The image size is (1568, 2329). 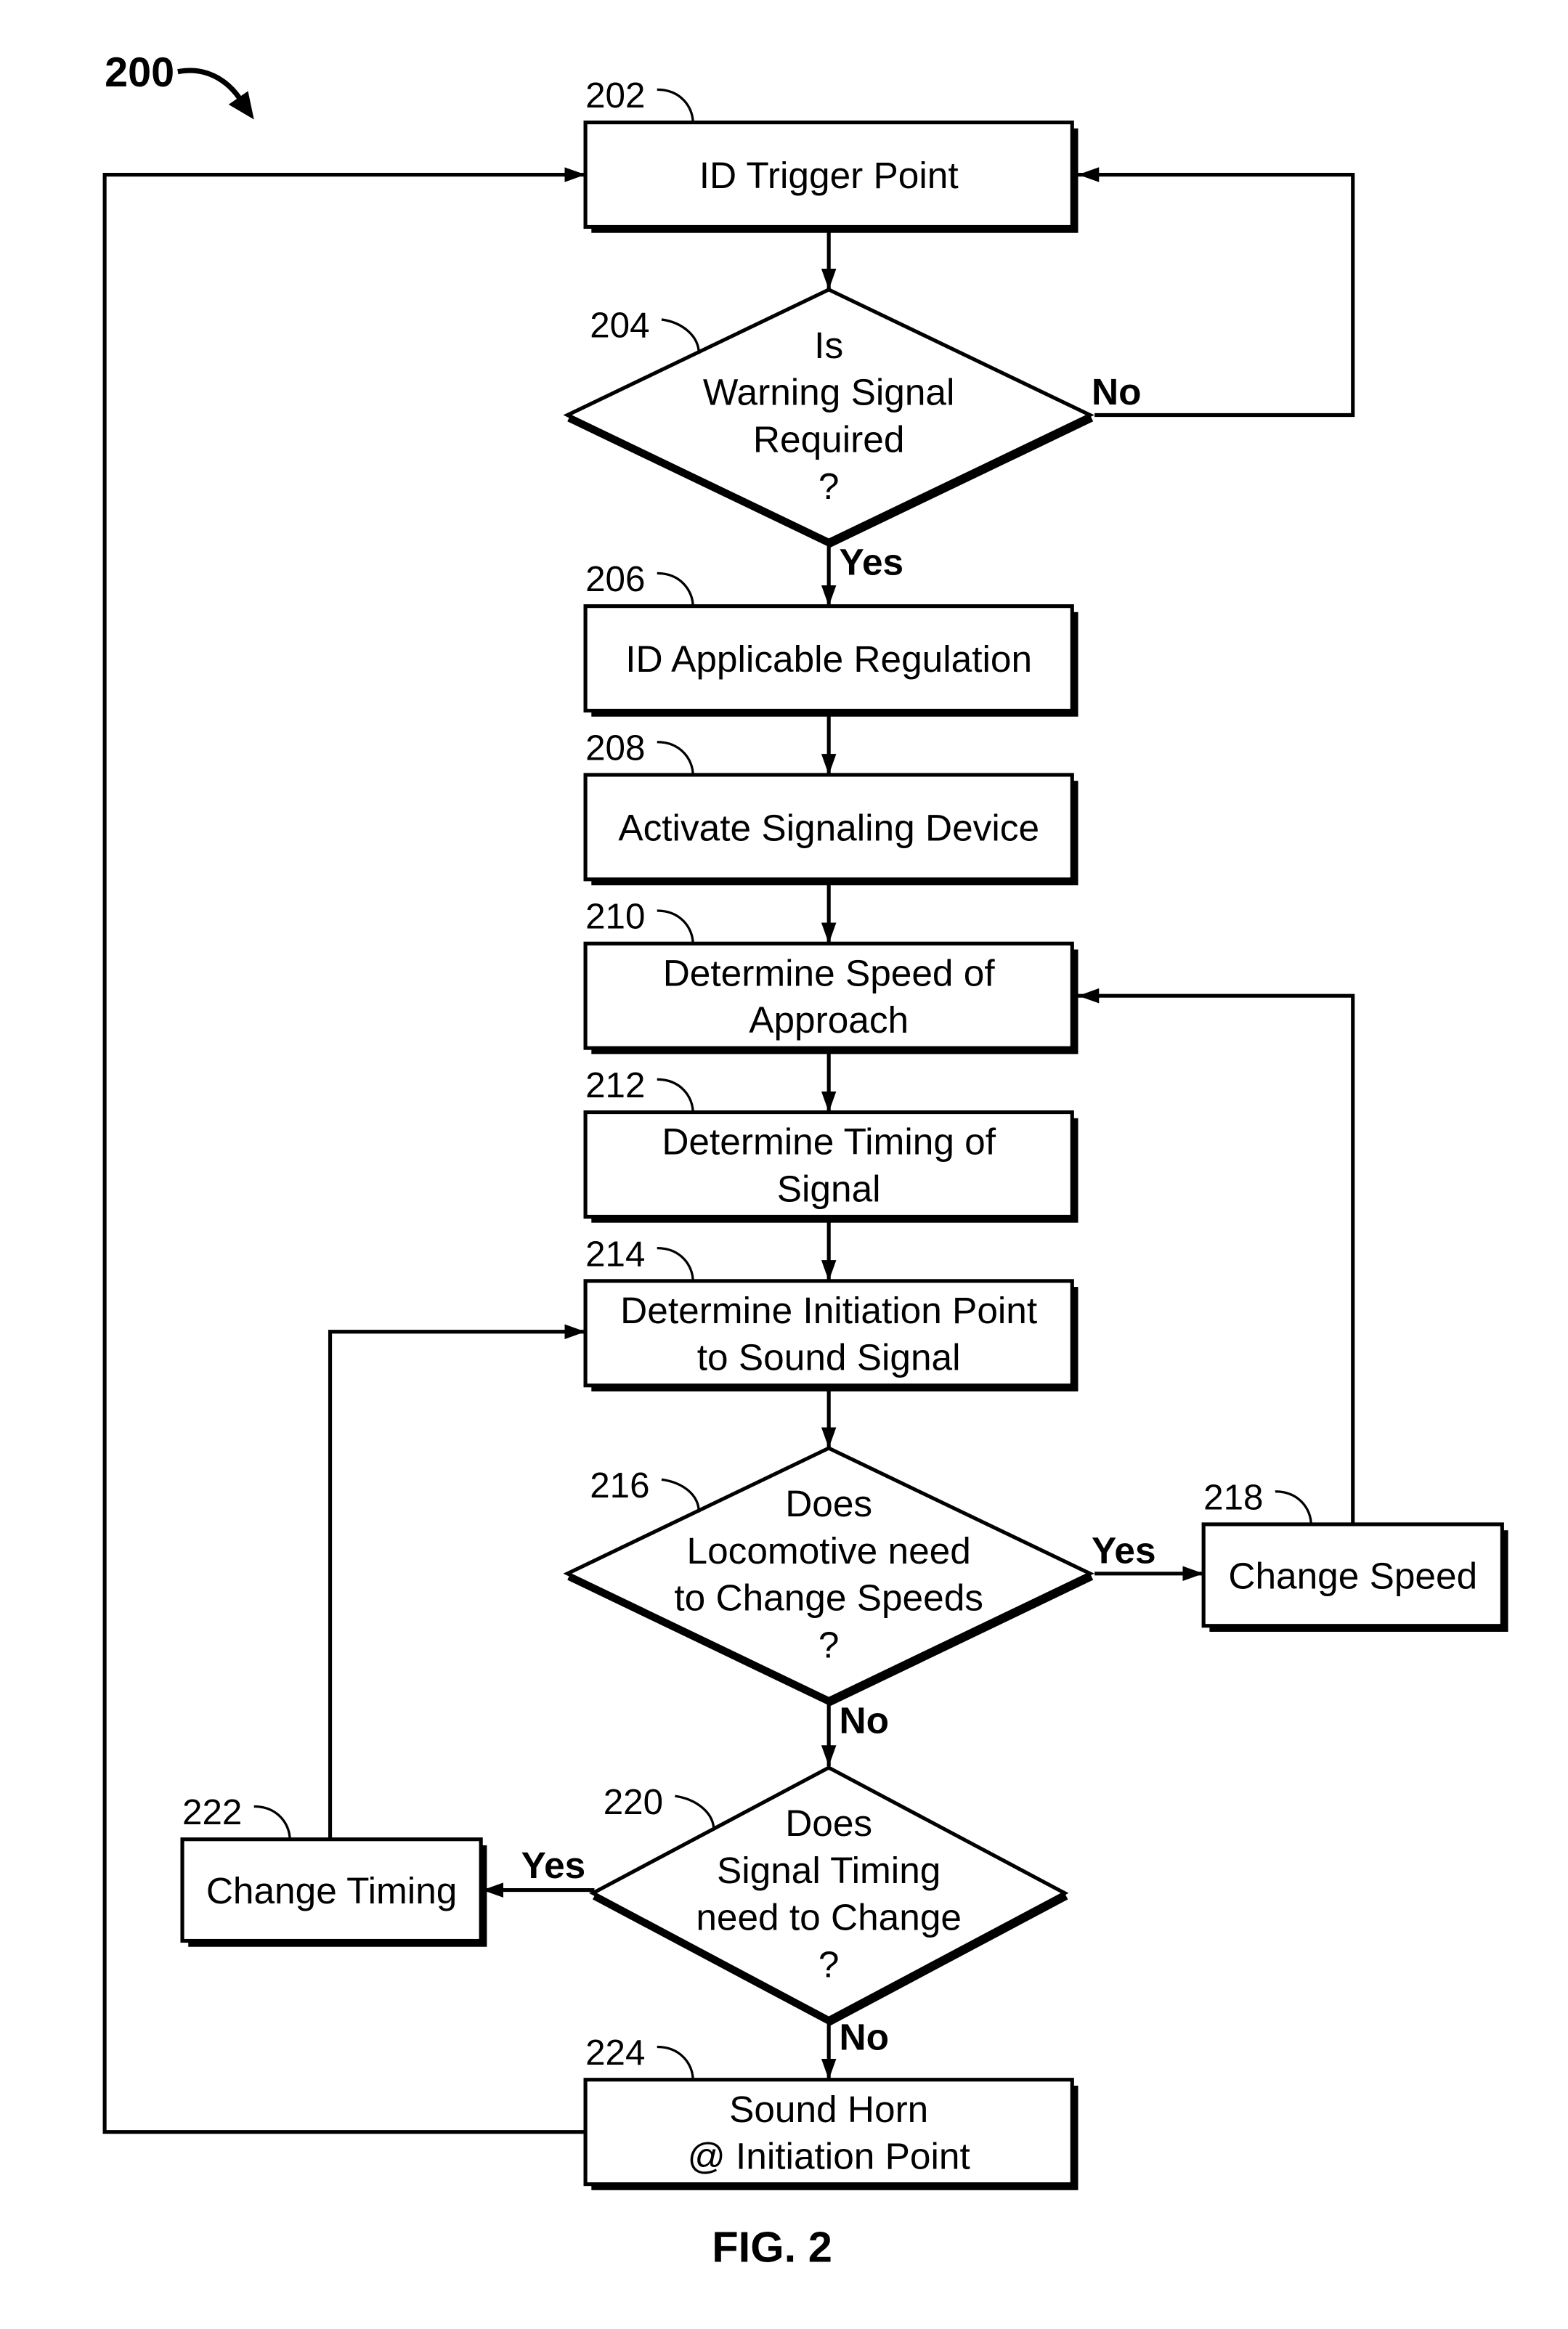 I want to click on node-label: to Change Speeds, so click(x=828, y=1598).